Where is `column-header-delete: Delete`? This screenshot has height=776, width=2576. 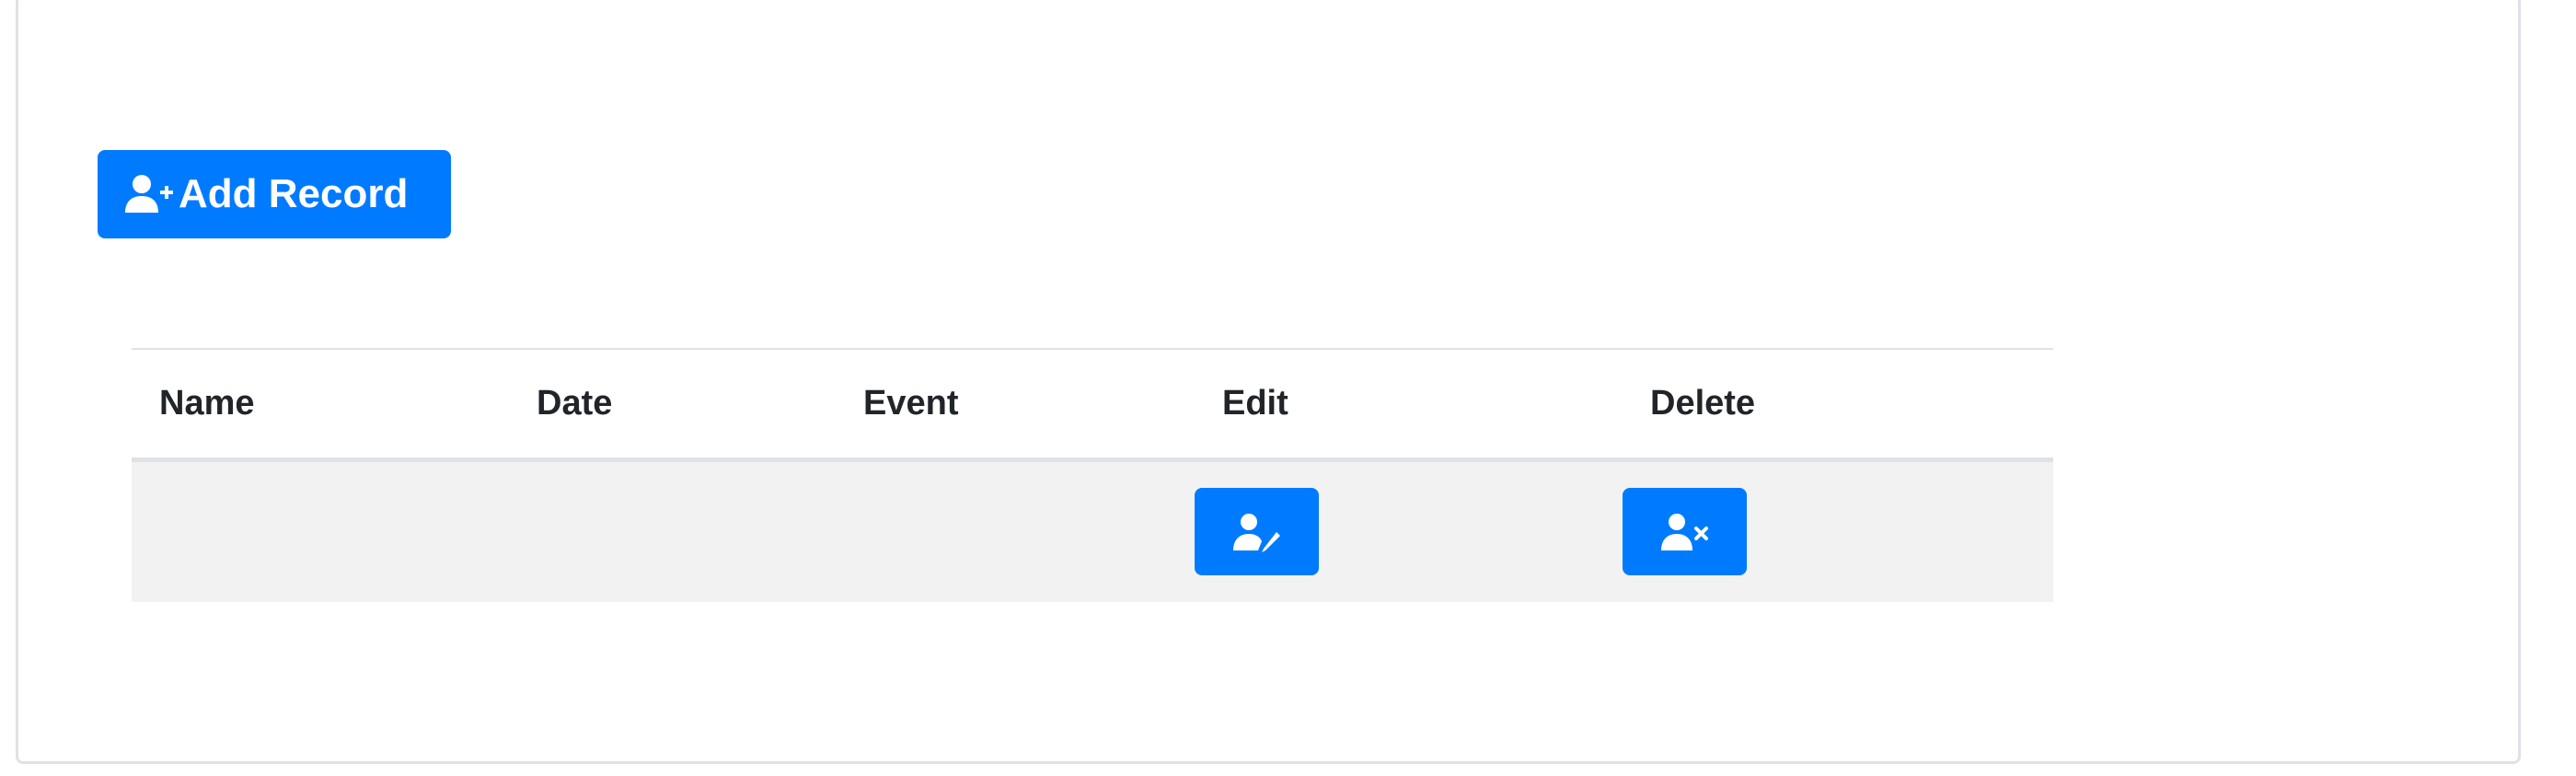
column-header-delete: Delete is located at coordinates (1838, 405).